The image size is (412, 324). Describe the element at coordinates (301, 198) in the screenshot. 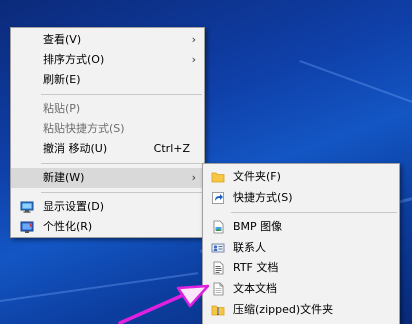

I see `submenu-item-shortcut: 快捷方式(S)` at that location.